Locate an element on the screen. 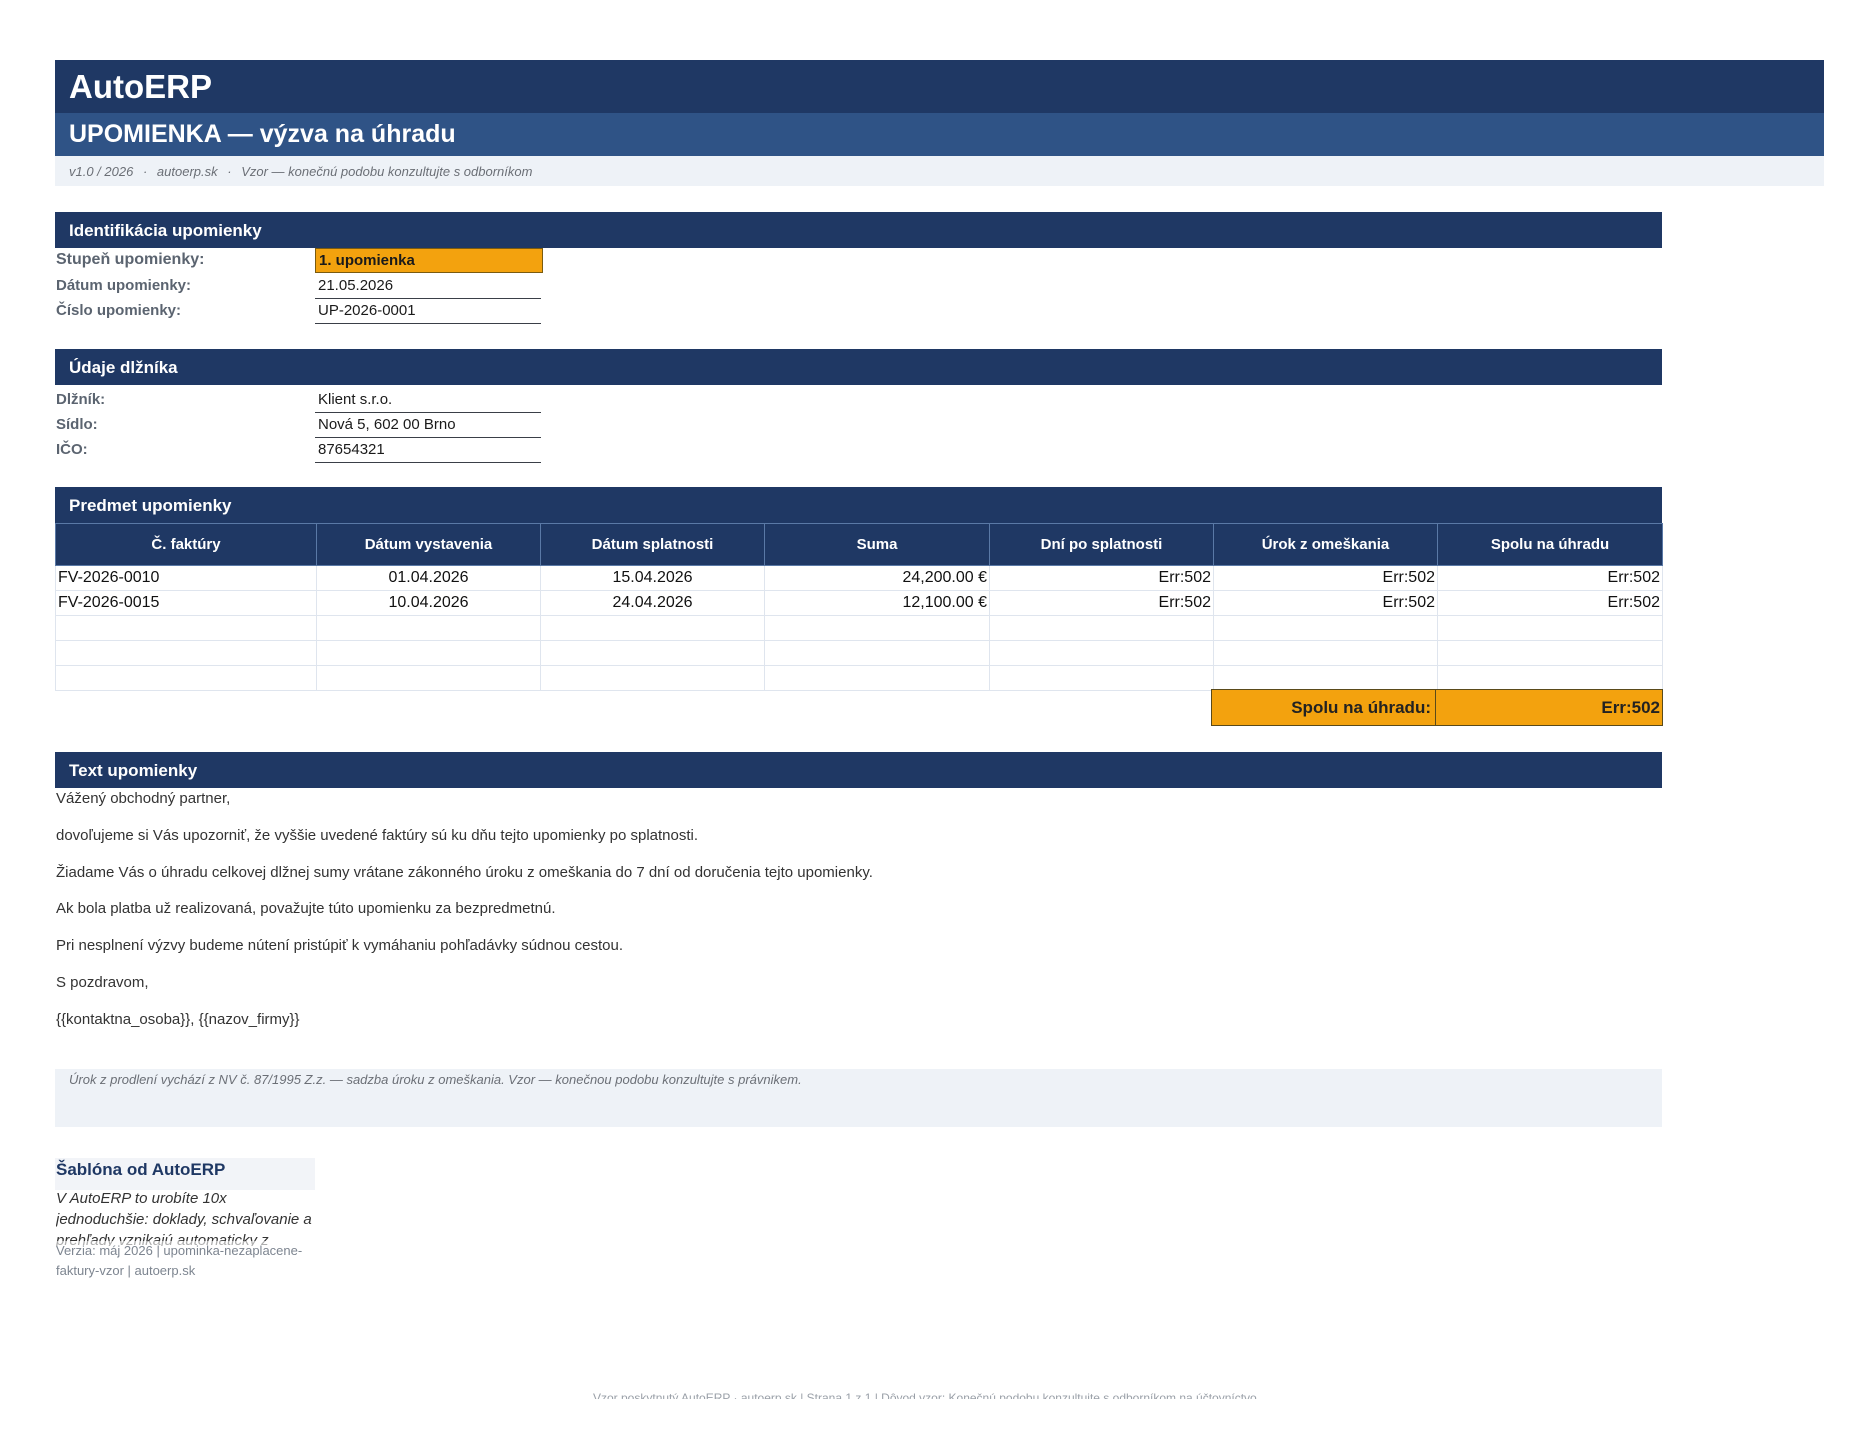  field-label-debtor: Dlžník: is located at coordinates (81, 399).